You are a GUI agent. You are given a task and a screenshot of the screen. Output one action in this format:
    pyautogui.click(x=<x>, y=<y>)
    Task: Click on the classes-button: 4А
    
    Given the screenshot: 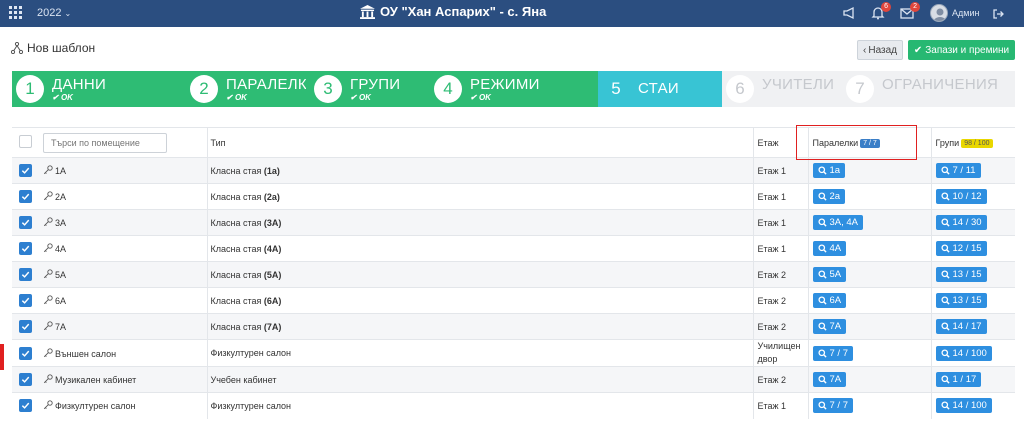 What is the action you would take?
    pyautogui.click(x=829, y=248)
    